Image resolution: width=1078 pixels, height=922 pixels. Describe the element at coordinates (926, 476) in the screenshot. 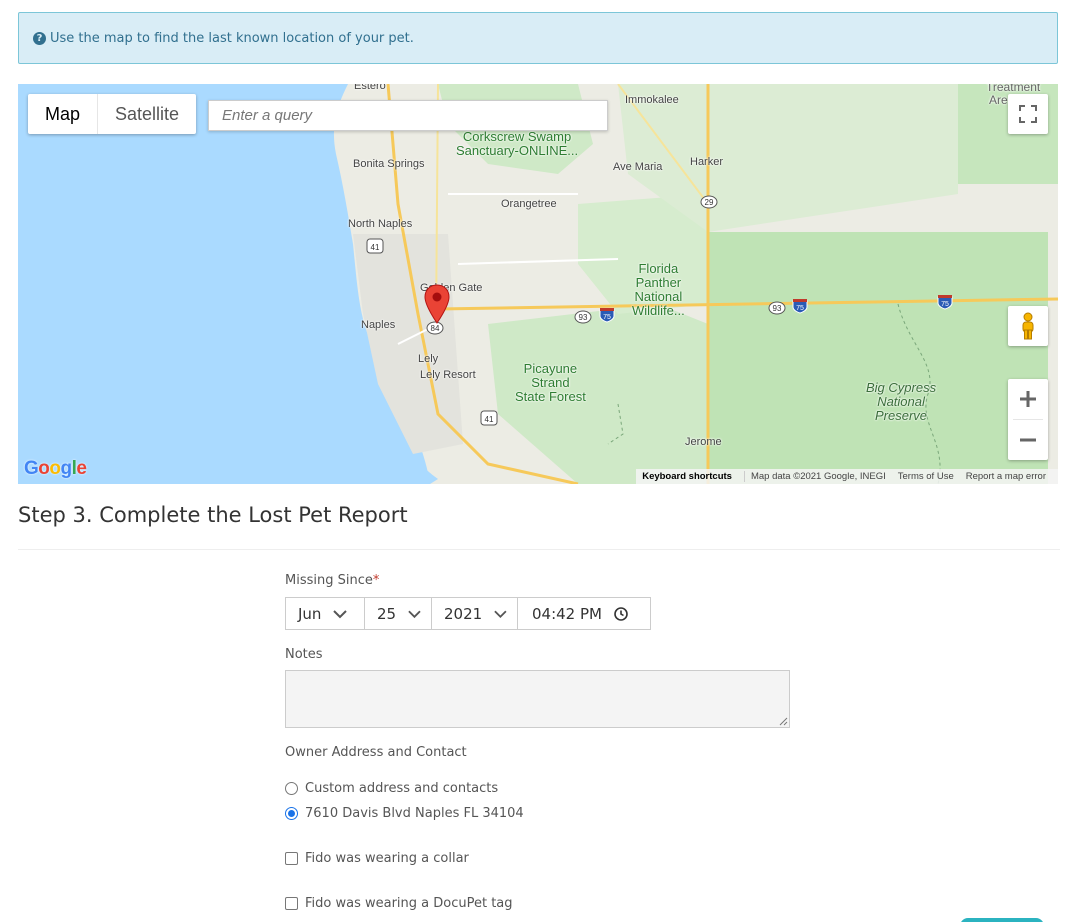

I see `terms-of-use-link: Terms of Use` at that location.